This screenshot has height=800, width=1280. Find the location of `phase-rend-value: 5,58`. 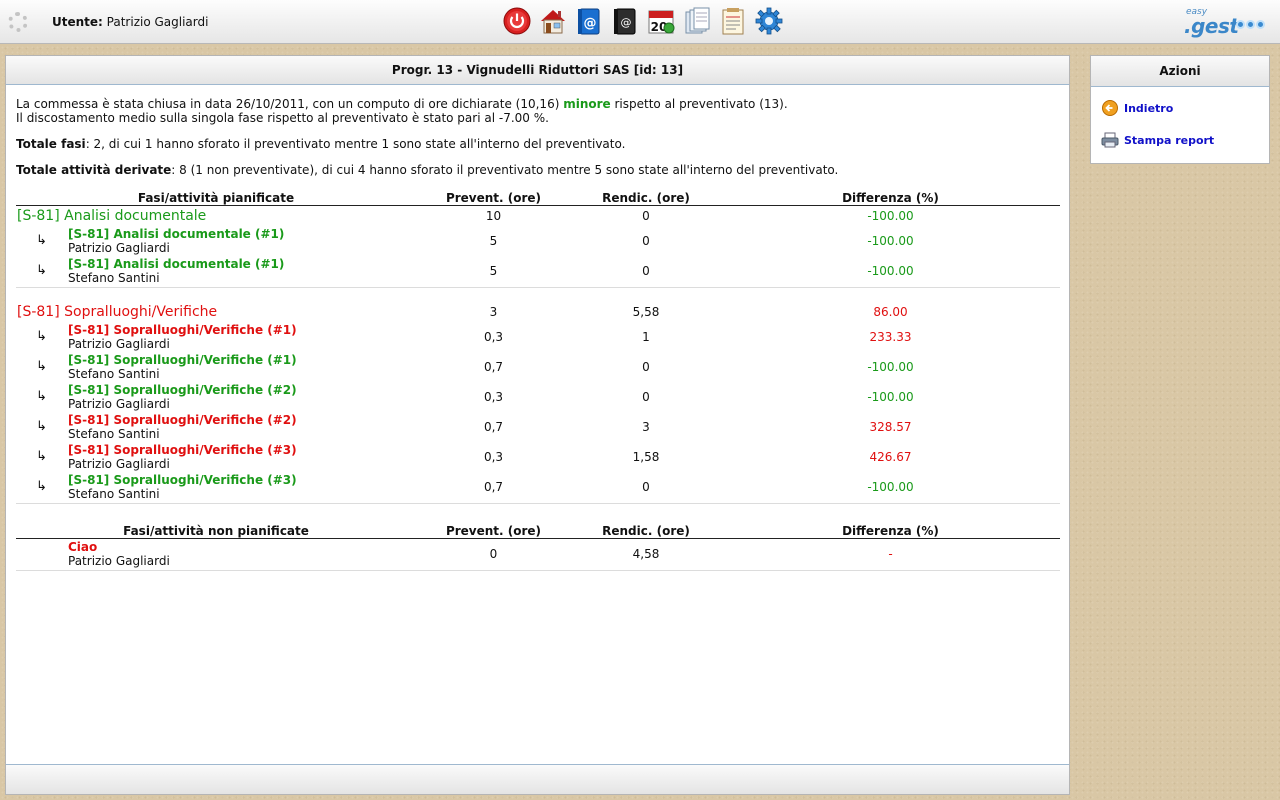

phase-rend-value: 5,58 is located at coordinates (646, 311).